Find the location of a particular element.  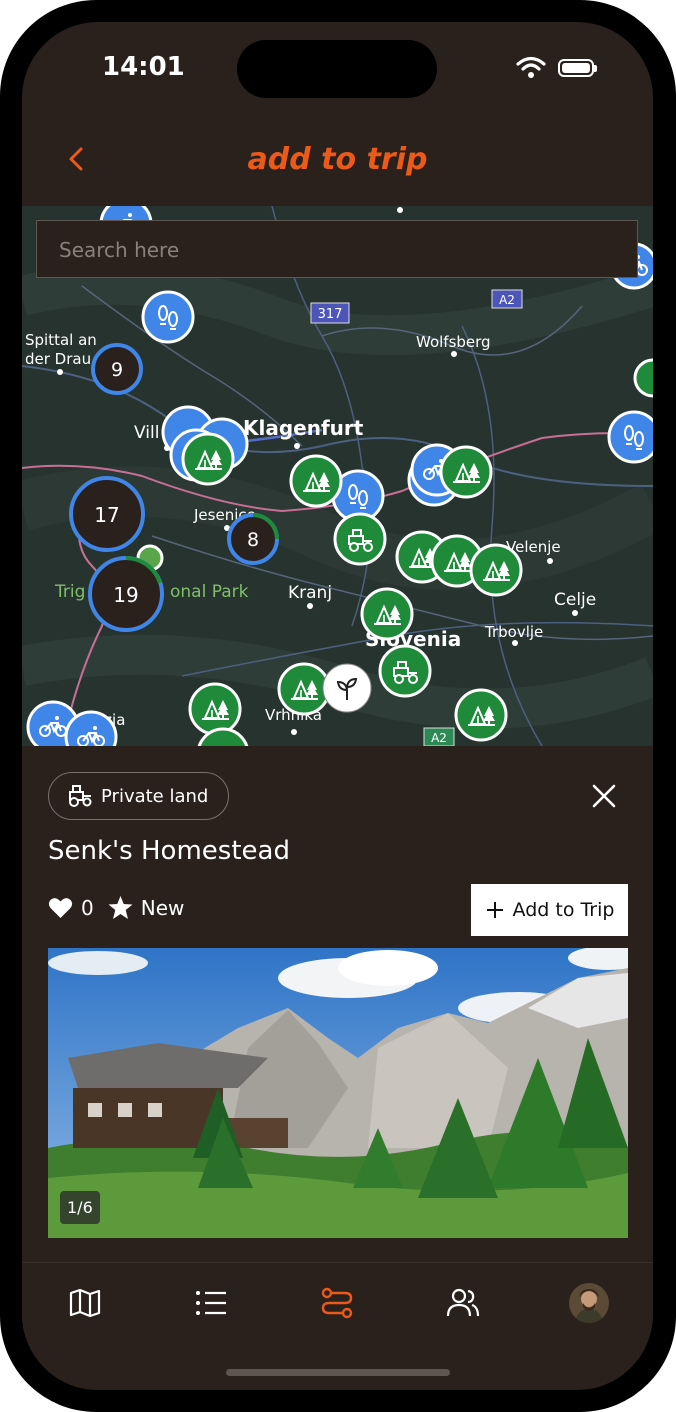

map-label-trbovlje: Trbovlje is located at coordinates (513, 632).